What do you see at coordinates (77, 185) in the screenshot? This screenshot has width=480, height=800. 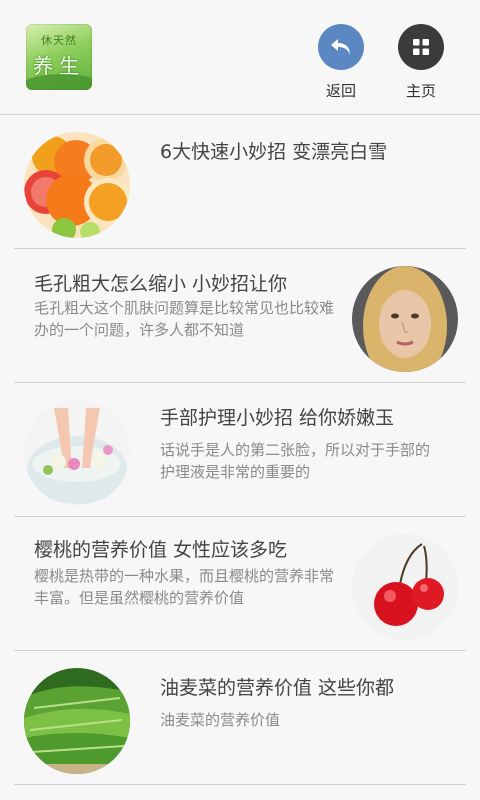 I see `citrus-fruits-thumbnail` at bounding box center [77, 185].